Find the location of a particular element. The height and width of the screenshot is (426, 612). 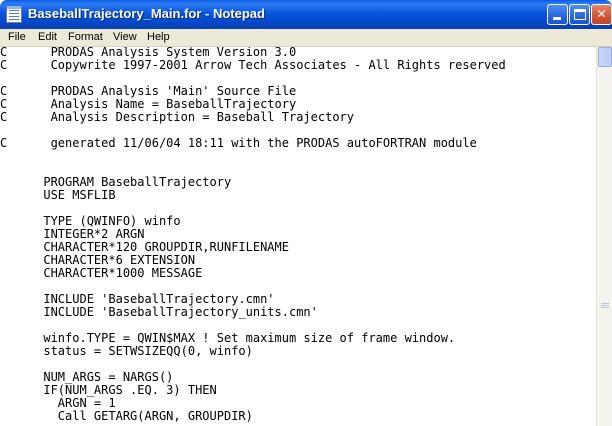

code-line: ARGN = 1 is located at coordinates (58, 403).